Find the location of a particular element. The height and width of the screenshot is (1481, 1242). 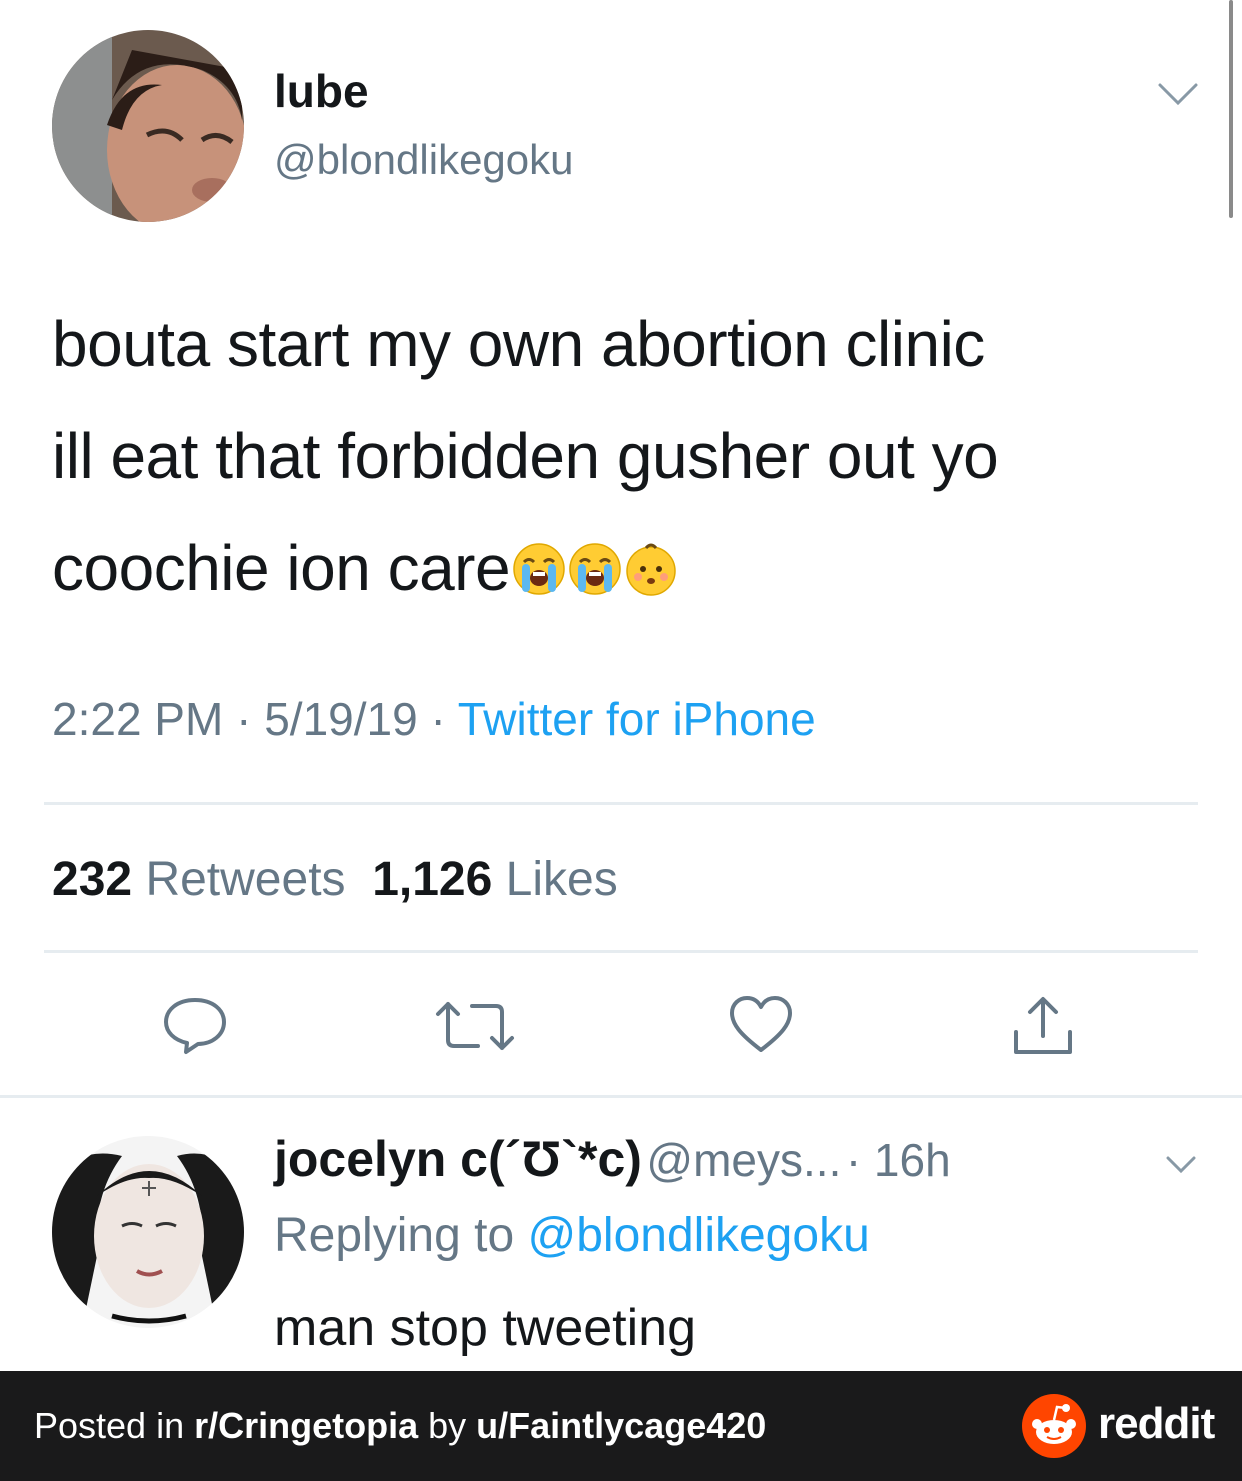

share-icon is located at coordinates (1043, 1028).